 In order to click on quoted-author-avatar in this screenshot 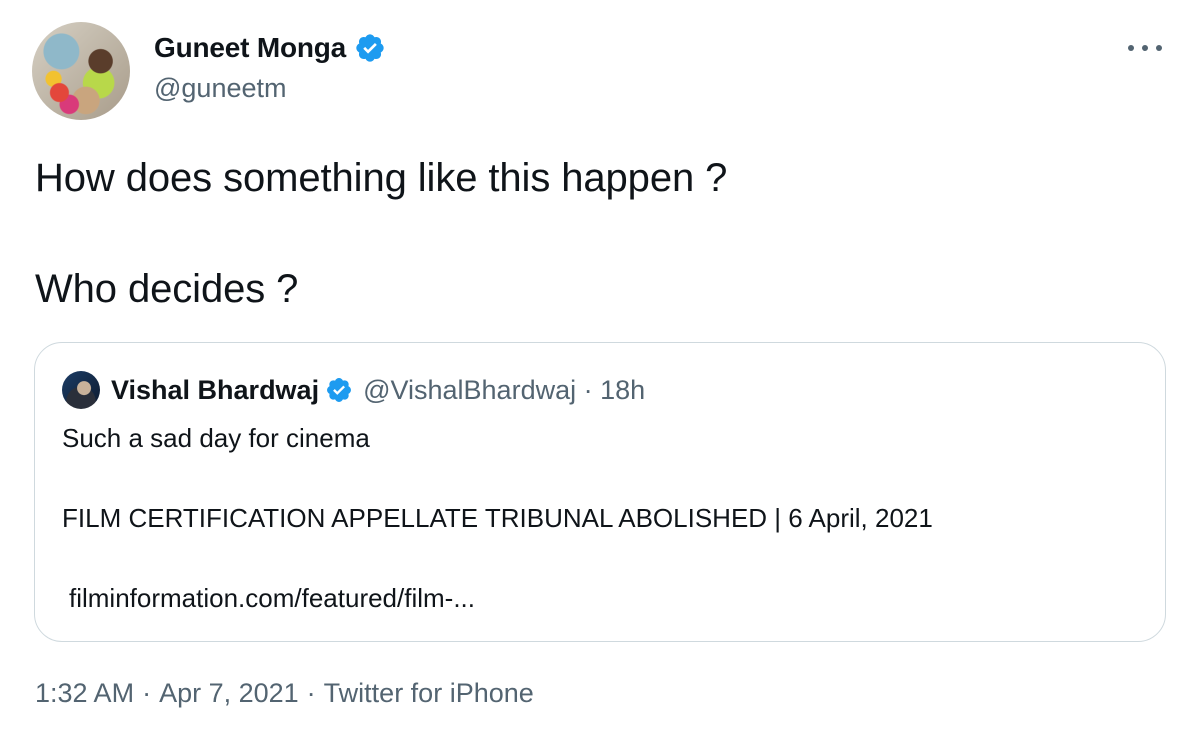, I will do `click(81, 390)`.